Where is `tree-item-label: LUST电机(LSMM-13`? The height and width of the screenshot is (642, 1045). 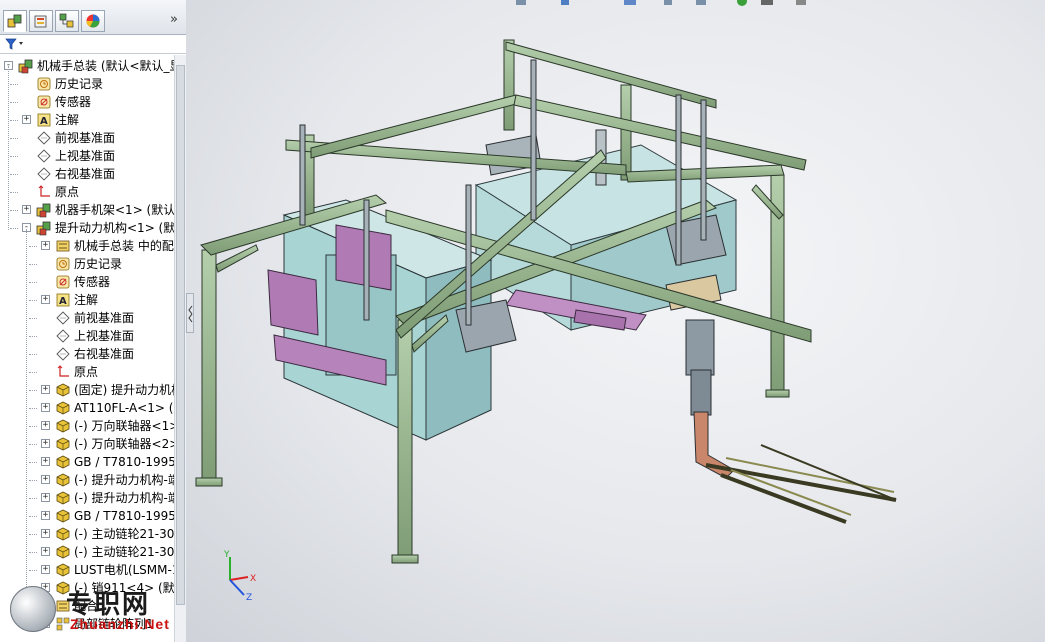
tree-item-label: LUST电机(LSMM-13 is located at coordinates (124, 570).